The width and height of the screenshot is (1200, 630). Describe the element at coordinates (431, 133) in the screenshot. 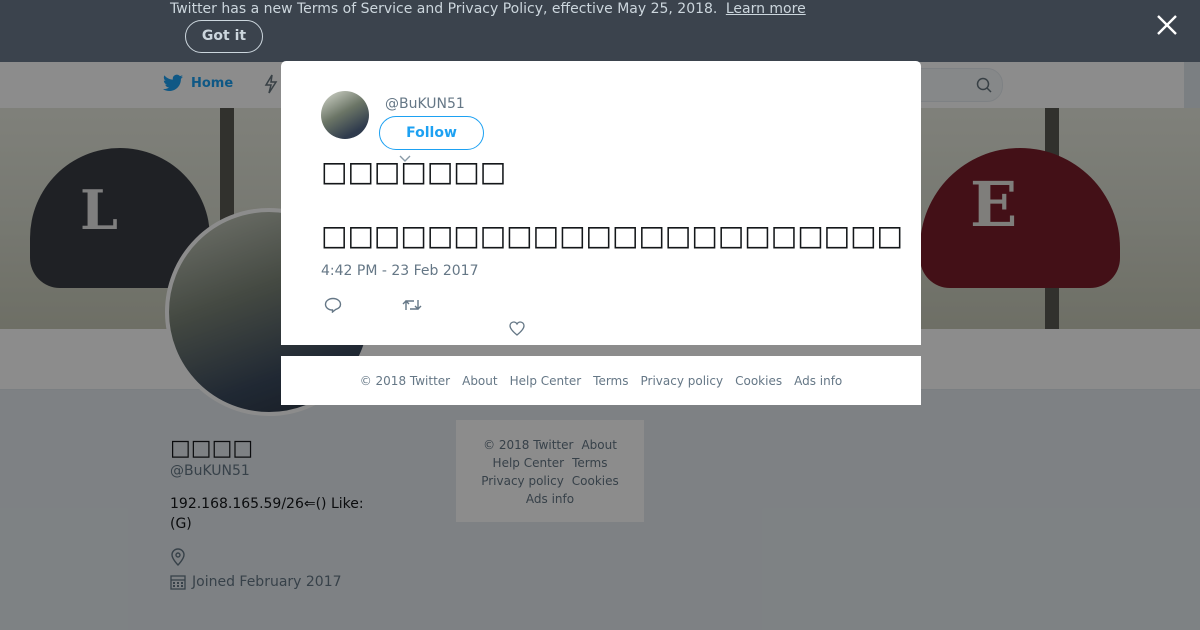

I see `follow-button: Follow` at that location.